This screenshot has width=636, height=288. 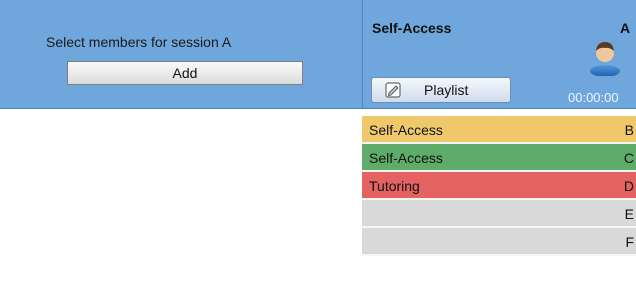 What do you see at coordinates (499, 242) in the screenshot?
I see `session-row-f: F` at bounding box center [499, 242].